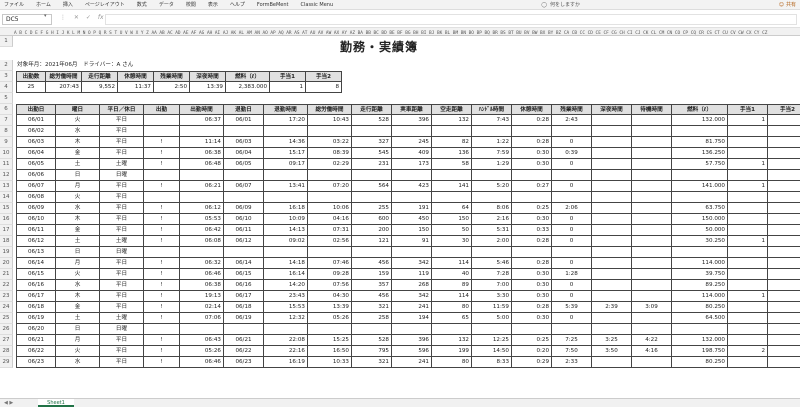 The height and width of the screenshot is (407, 800). What do you see at coordinates (532, 241) in the screenshot?
I see `table-cell: 0:28` at bounding box center [532, 241].